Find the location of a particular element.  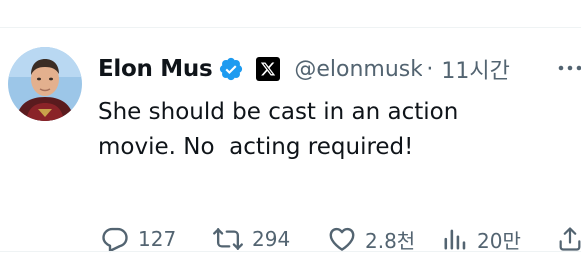

author-handle: @elonmusk is located at coordinates (358, 69).